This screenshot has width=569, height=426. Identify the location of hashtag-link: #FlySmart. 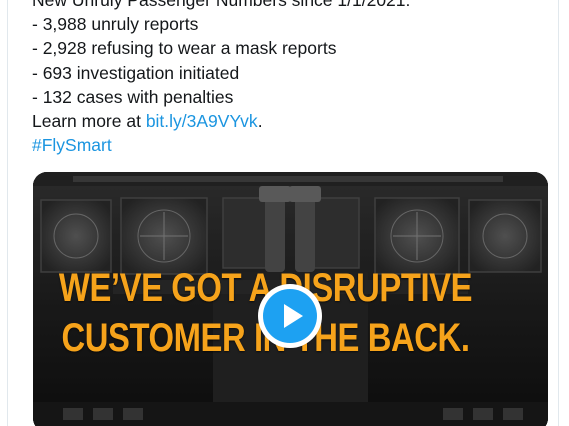
(292, 145).